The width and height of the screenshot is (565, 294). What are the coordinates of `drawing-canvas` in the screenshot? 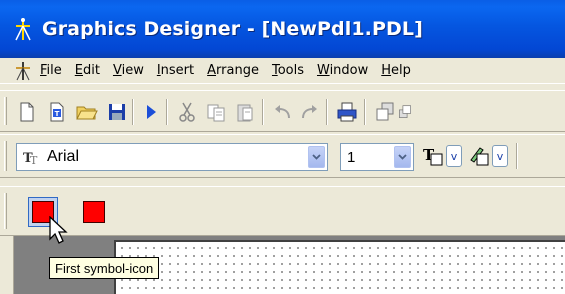 It's located at (339, 267).